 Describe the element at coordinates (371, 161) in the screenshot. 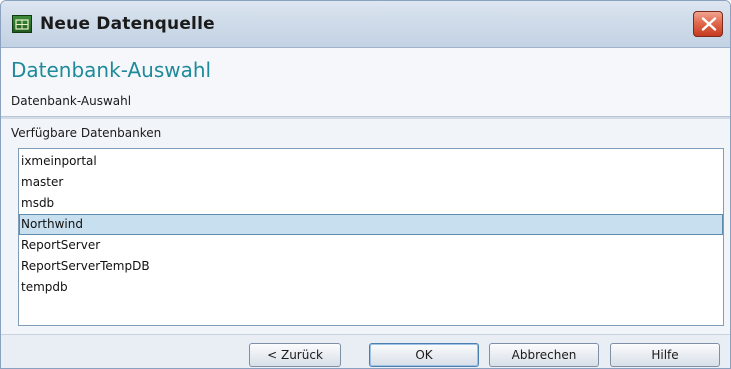

I see `database-item-ixmeinportal: ixmeinportal` at that location.